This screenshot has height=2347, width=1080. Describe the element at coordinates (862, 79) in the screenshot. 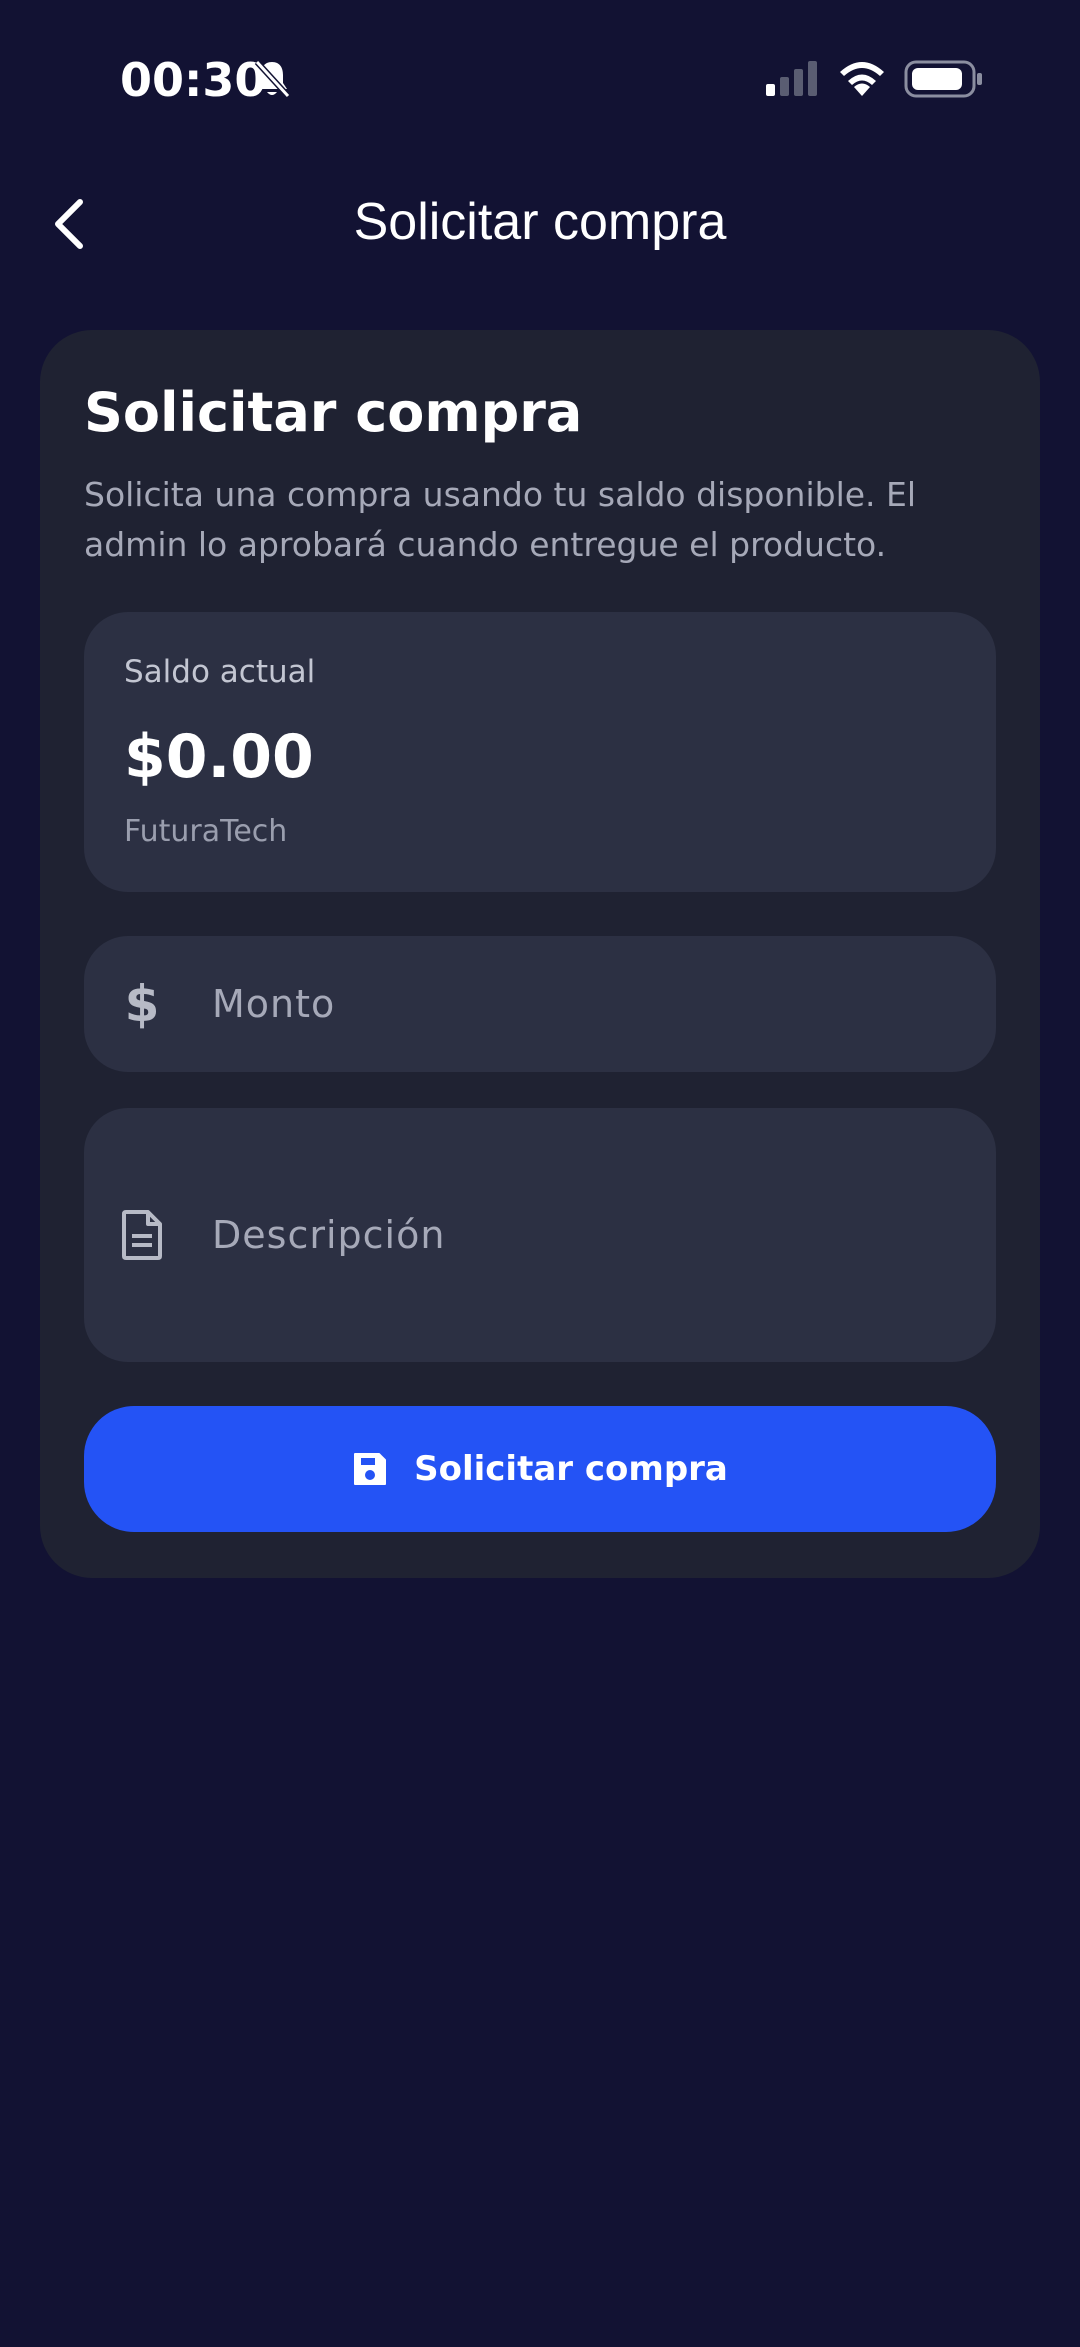

I see `wifi-icon` at that location.